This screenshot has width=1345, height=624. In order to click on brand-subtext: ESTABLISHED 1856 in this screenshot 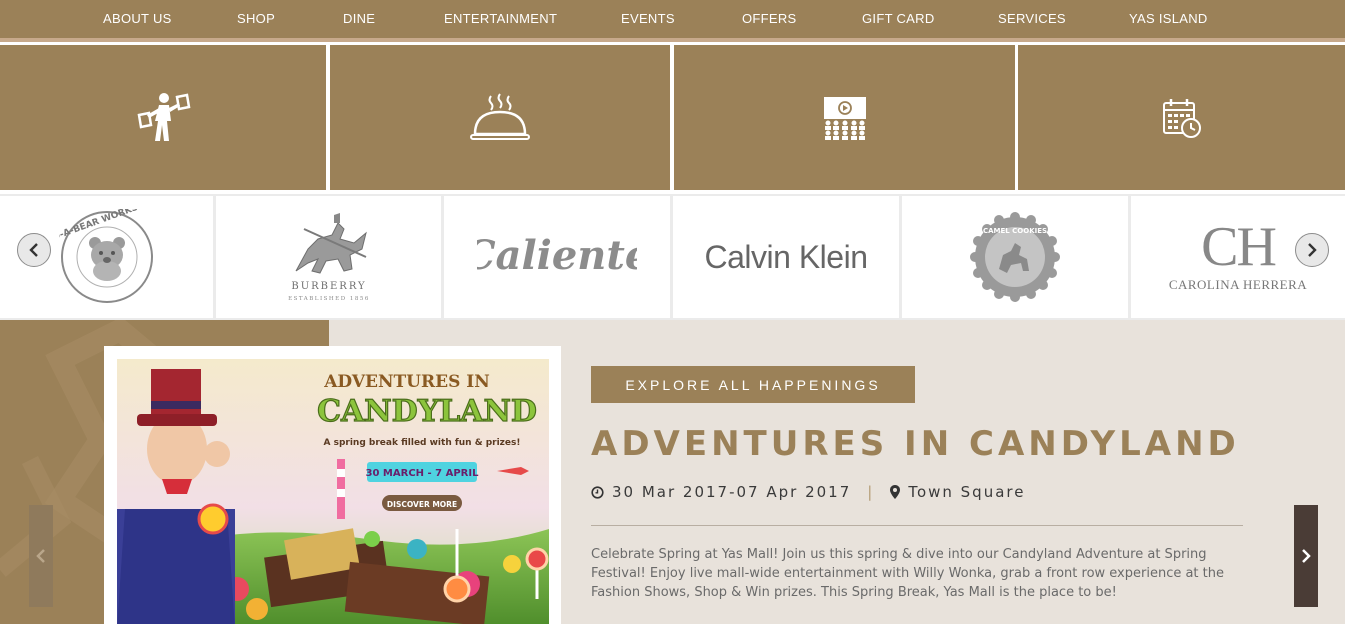, I will do `click(329, 299)`.